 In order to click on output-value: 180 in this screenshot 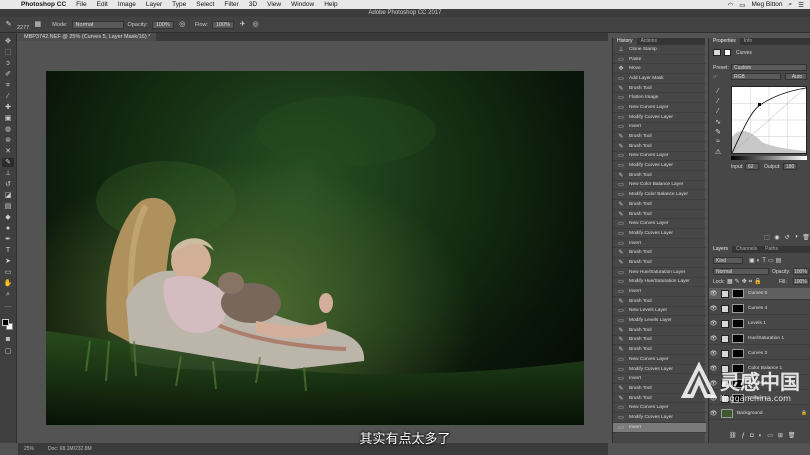, I will do `click(790, 166)`.